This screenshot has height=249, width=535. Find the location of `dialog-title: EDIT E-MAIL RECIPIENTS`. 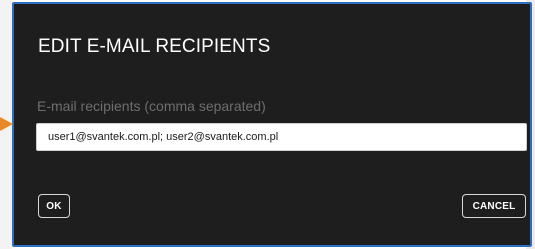

dialog-title: EDIT E-MAIL RECIPIENTS is located at coordinates (154, 46).